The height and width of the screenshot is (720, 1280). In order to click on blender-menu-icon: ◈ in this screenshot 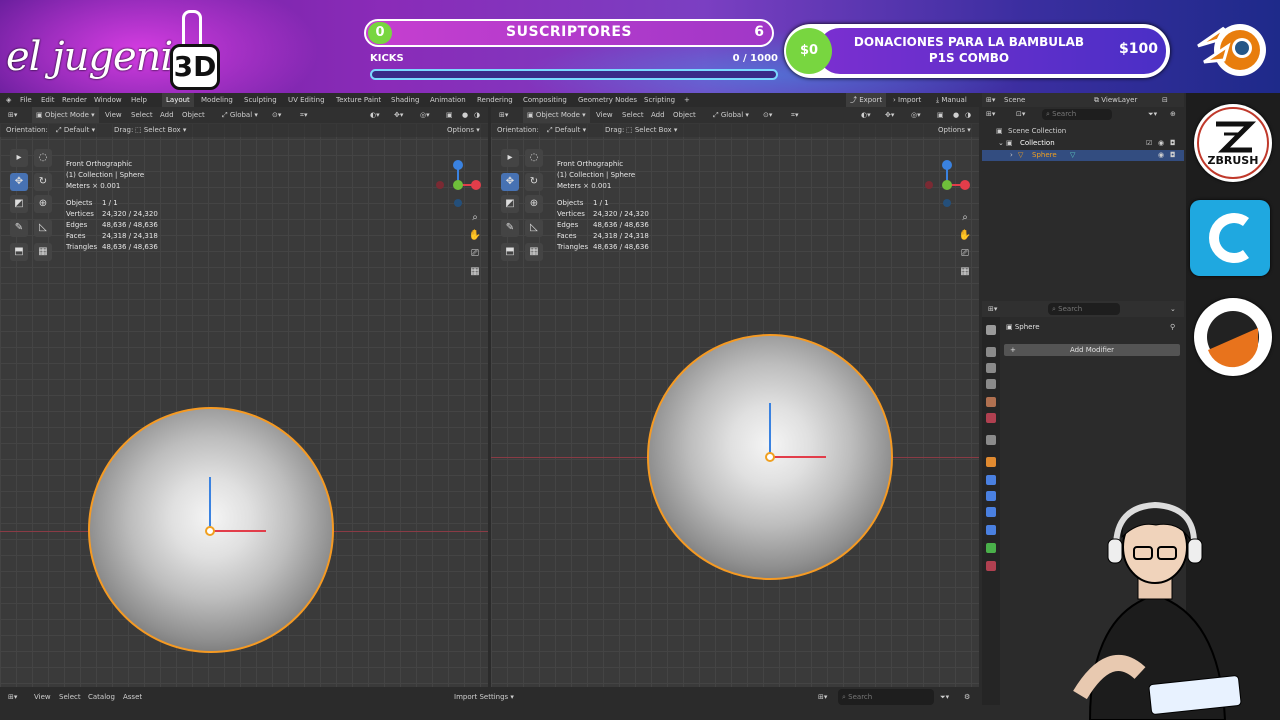, I will do `click(8, 100)`.